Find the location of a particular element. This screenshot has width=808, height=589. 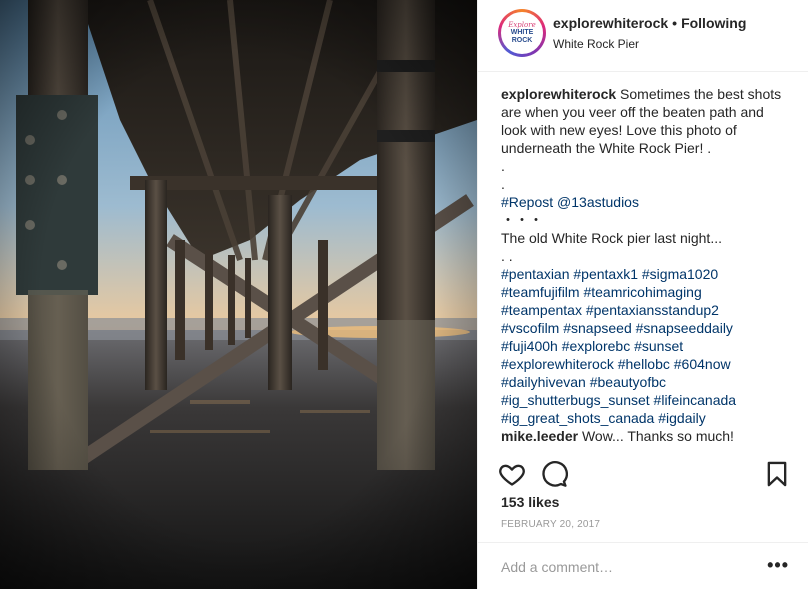

comment-item: mike.leeder Wow... Thanks so much! is located at coordinates (646, 436).